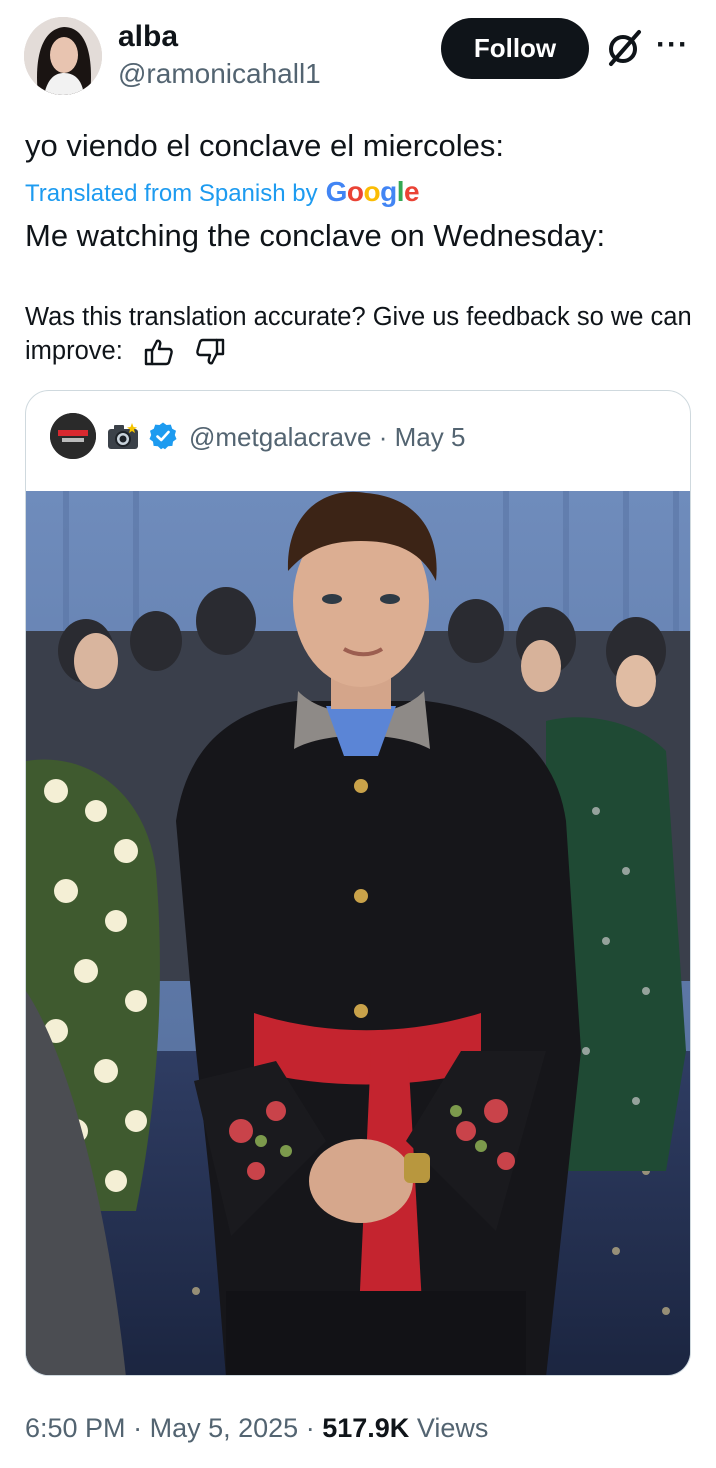  Describe the element at coordinates (366, 1428) in the screenshot. I see `views-count: 517.9K` at that location.